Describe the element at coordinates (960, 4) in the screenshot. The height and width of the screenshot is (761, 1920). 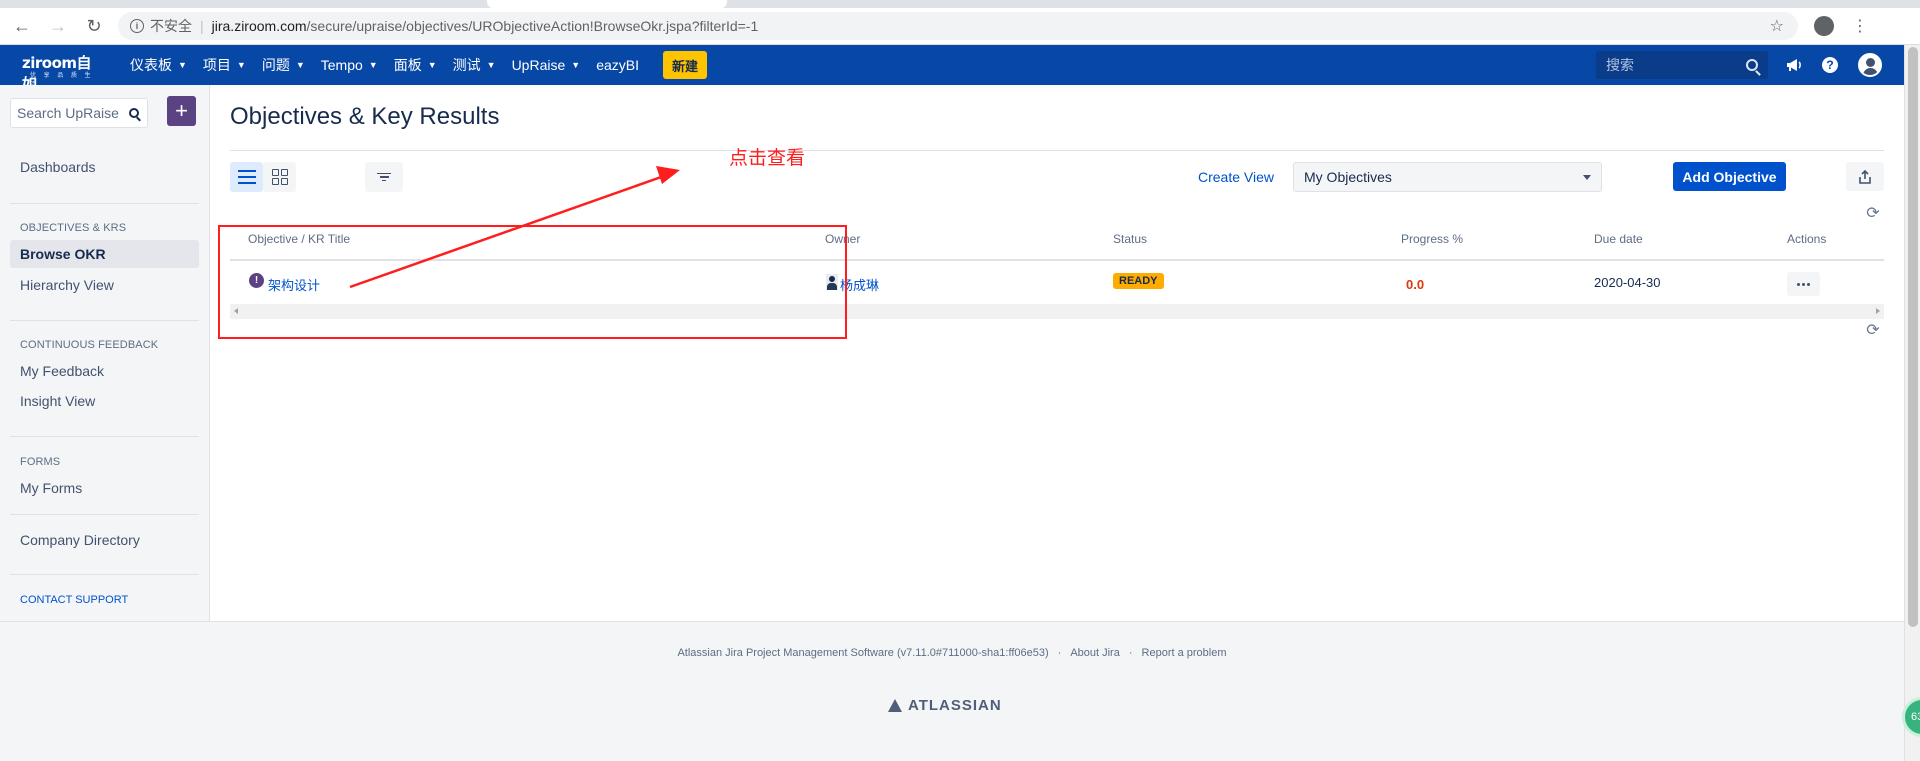
I see `browser-tab-strip` at that location.